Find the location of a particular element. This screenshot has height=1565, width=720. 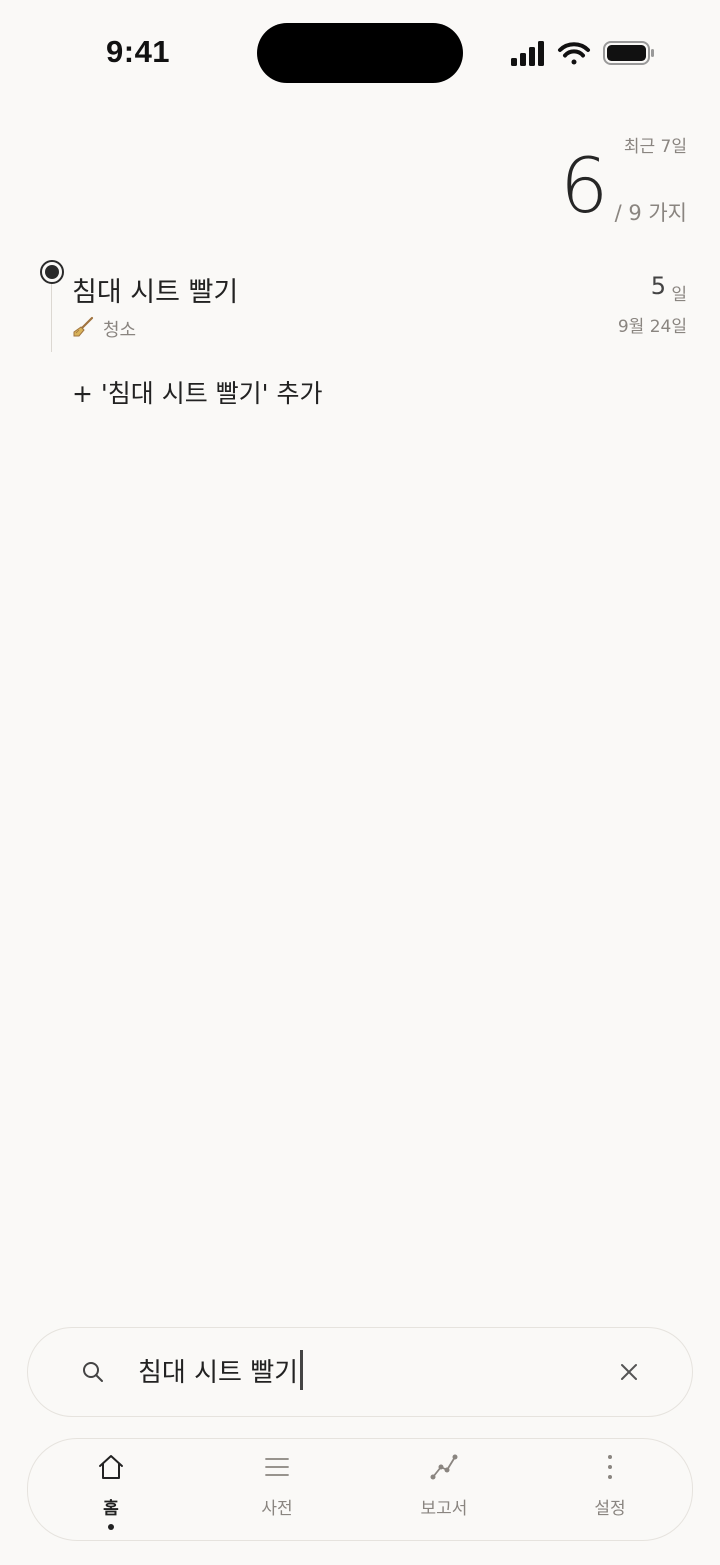

list-icon is located at coordinates (277, 1467).